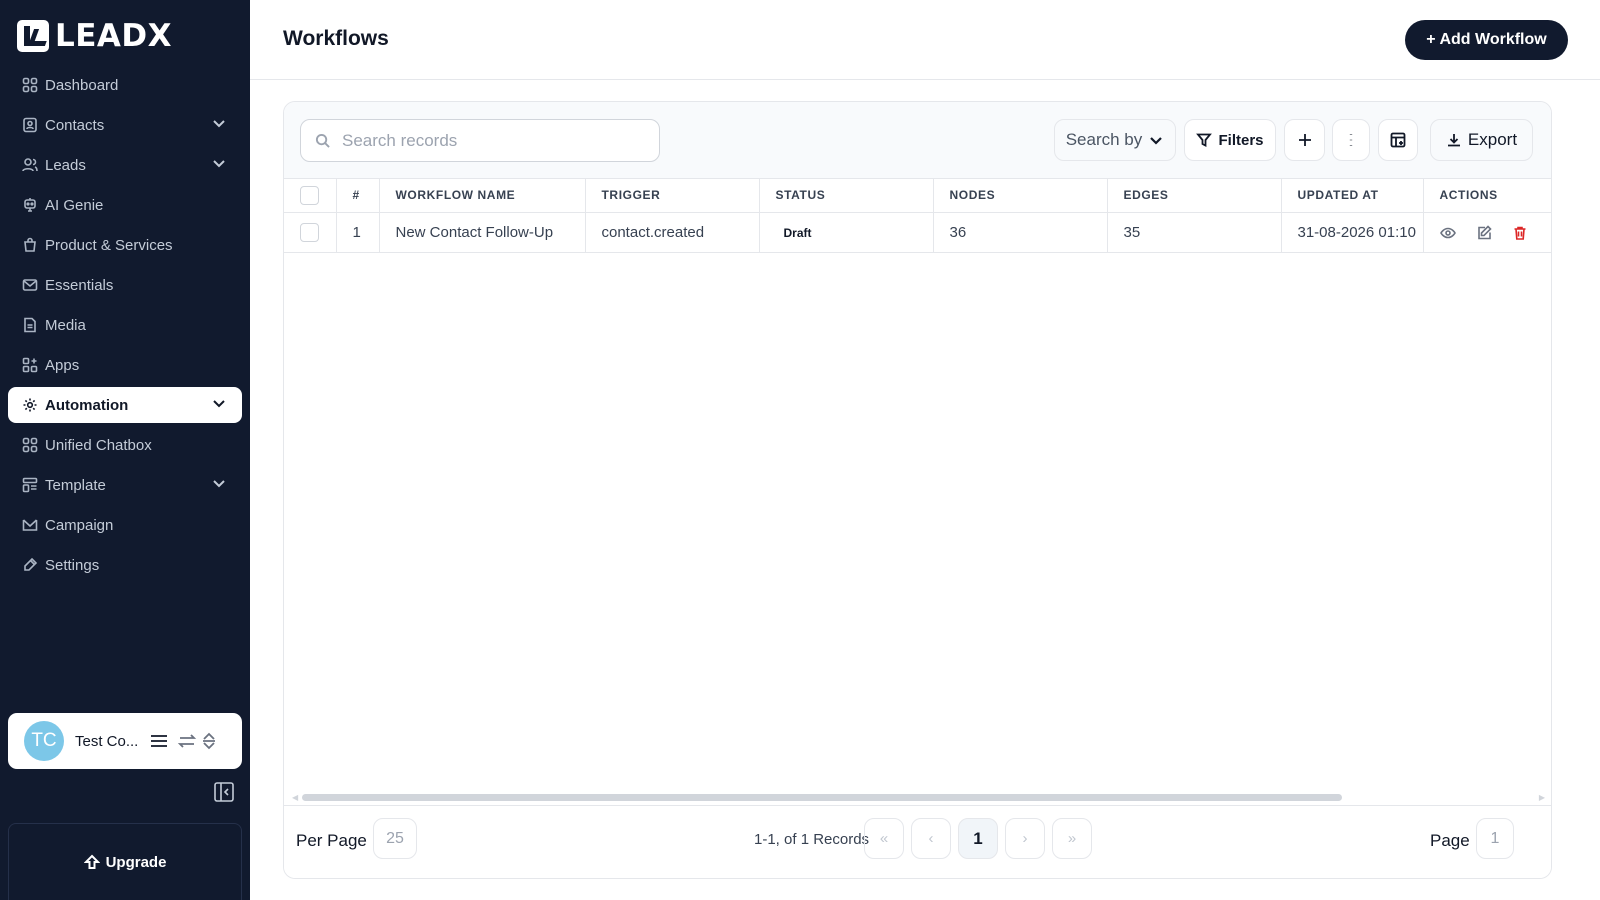 The width and height of the screenshot is (1600, 900). Describe the element at coordinates (978, 838) in the screenshot. I see `current-page-button: 1` at that location.